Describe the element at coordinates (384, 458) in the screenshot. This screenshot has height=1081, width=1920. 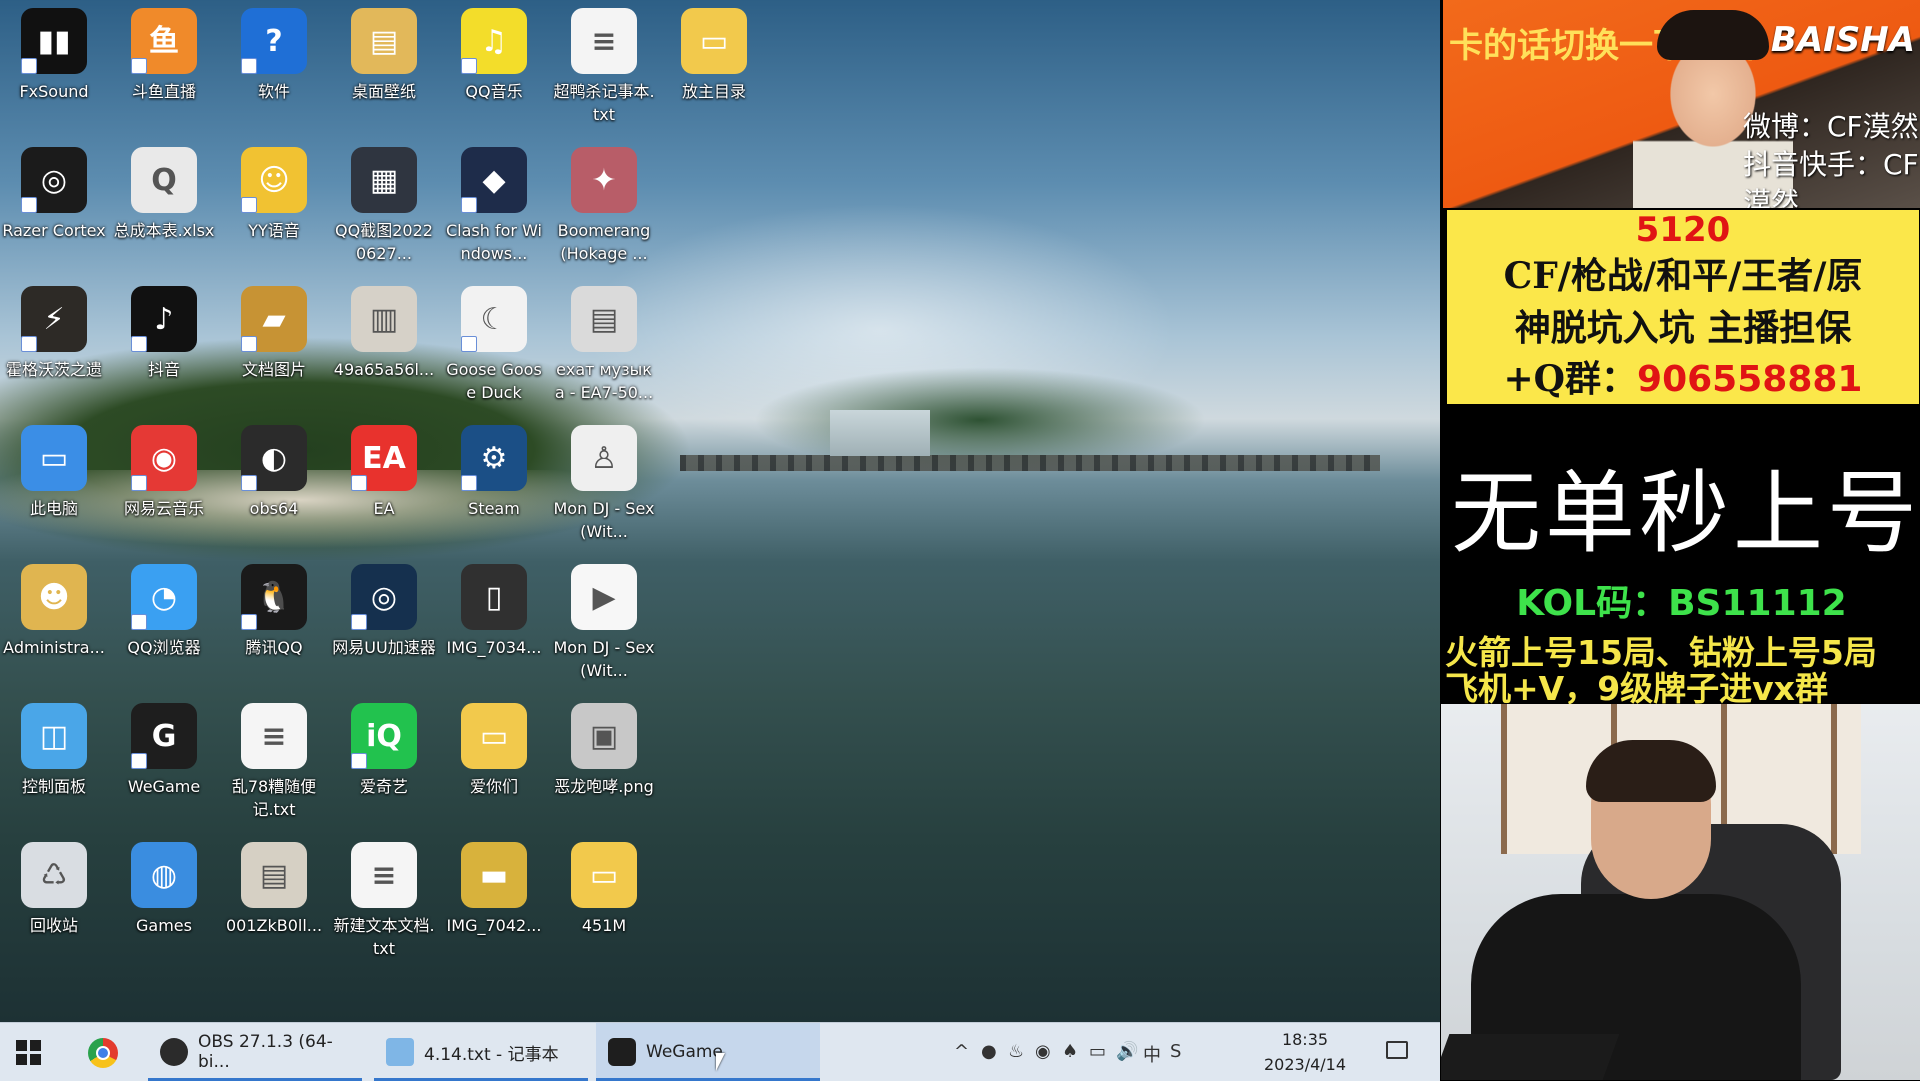
I see `app-icon: EA` at that location.